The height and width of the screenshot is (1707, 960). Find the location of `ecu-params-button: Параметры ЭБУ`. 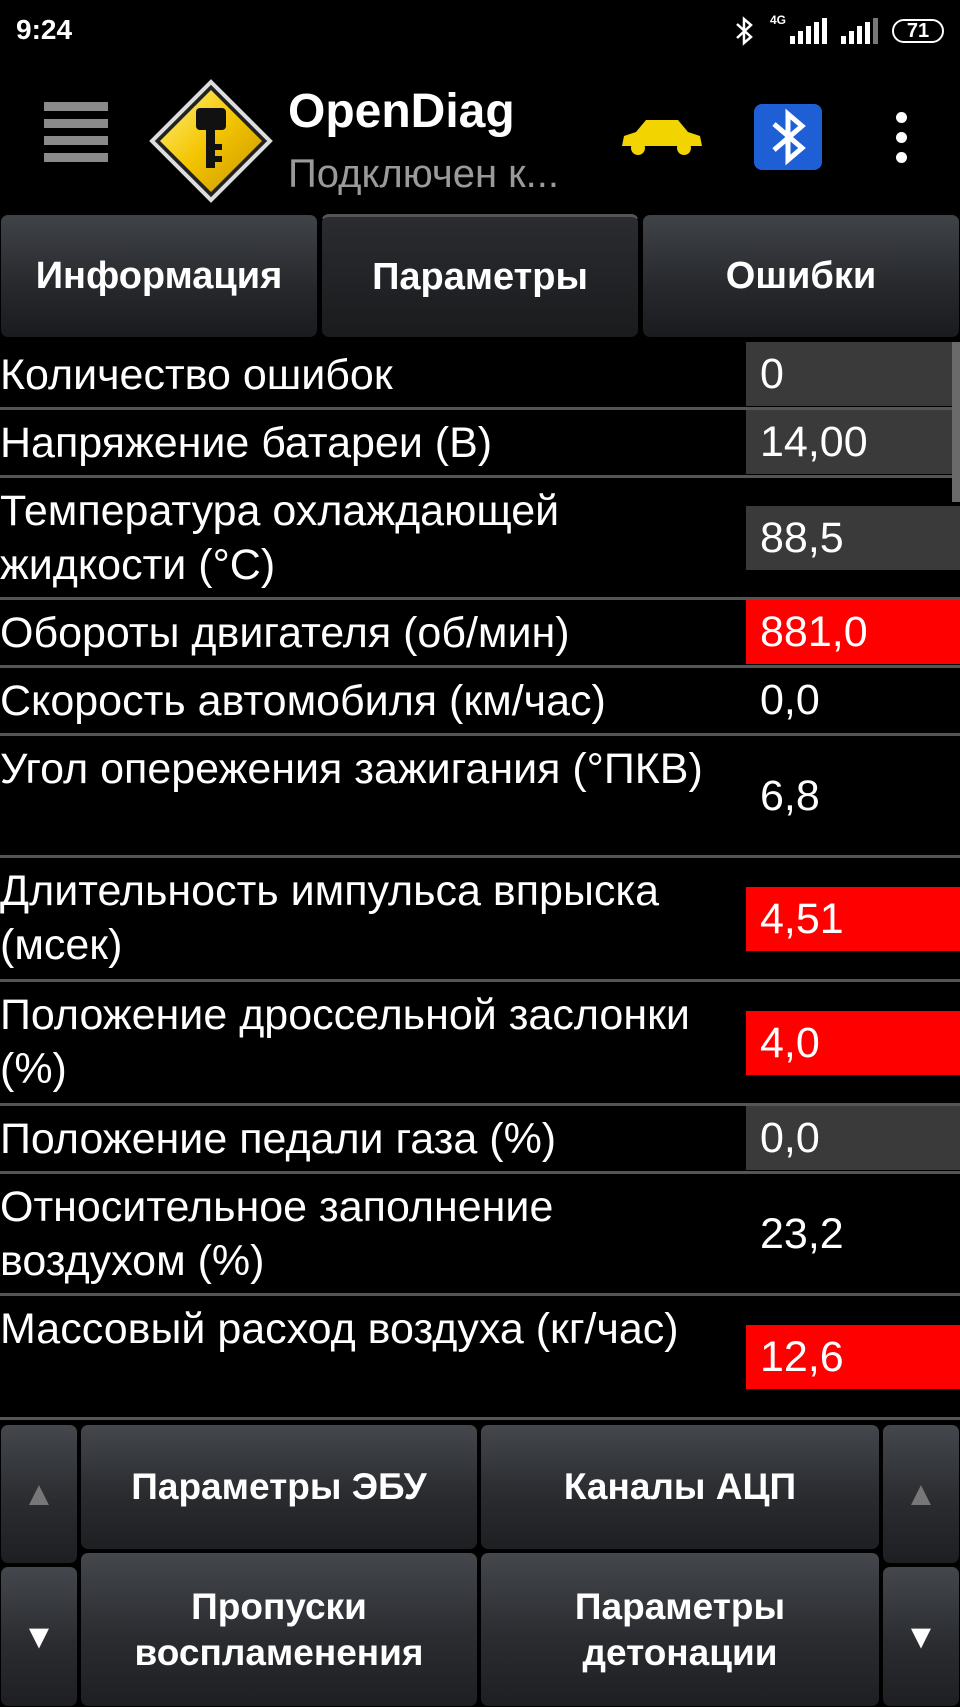

ecu-params-button: Параметры ЭБУ is located at coordinates (279, 1487).